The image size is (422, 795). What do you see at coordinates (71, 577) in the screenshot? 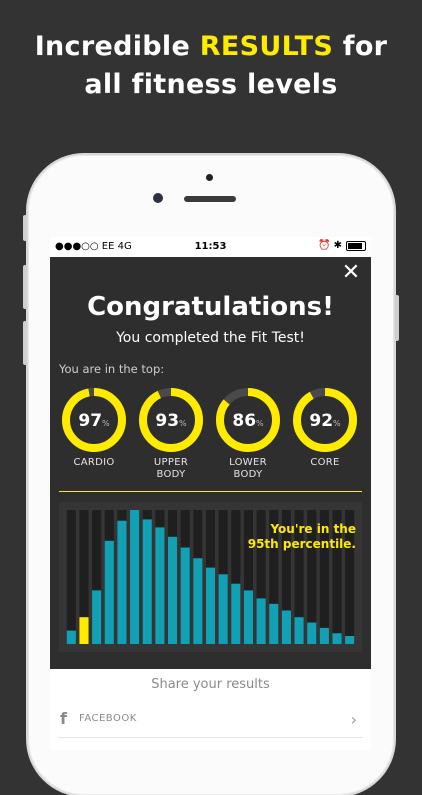
I see `bar-track` at bounding box center [71, 577].